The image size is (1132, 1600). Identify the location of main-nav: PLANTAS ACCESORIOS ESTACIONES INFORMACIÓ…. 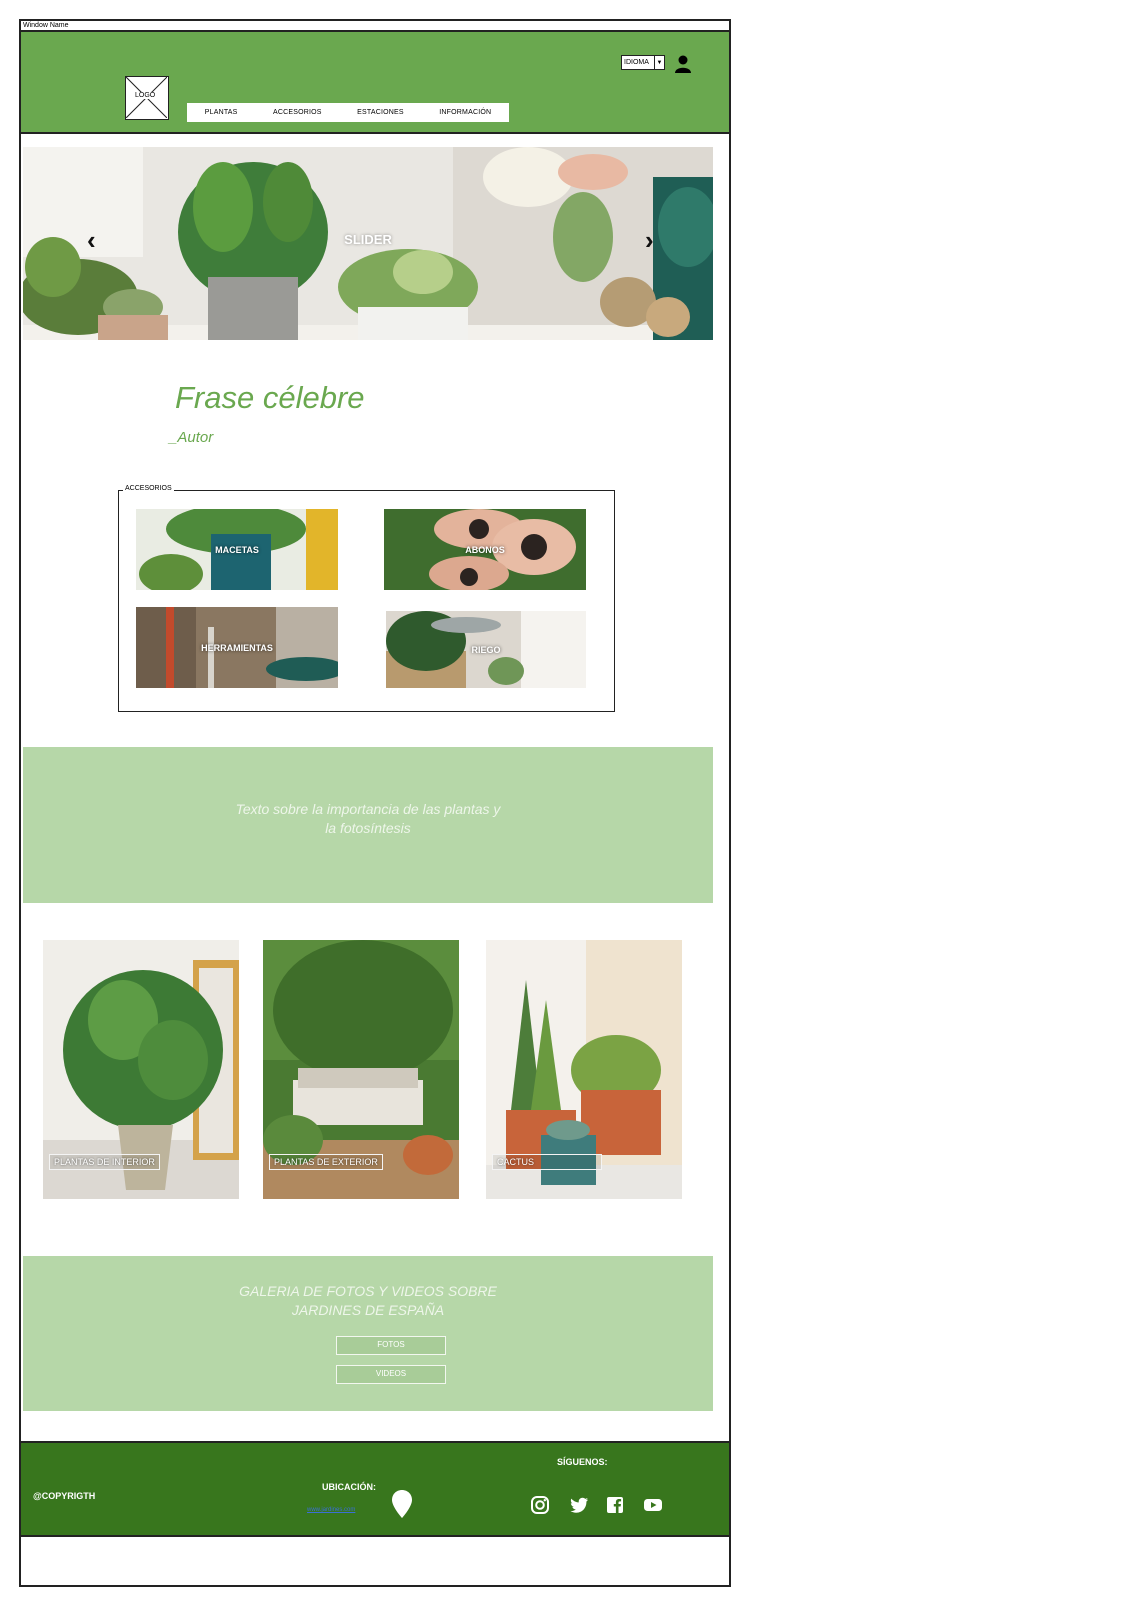
(348, 112).